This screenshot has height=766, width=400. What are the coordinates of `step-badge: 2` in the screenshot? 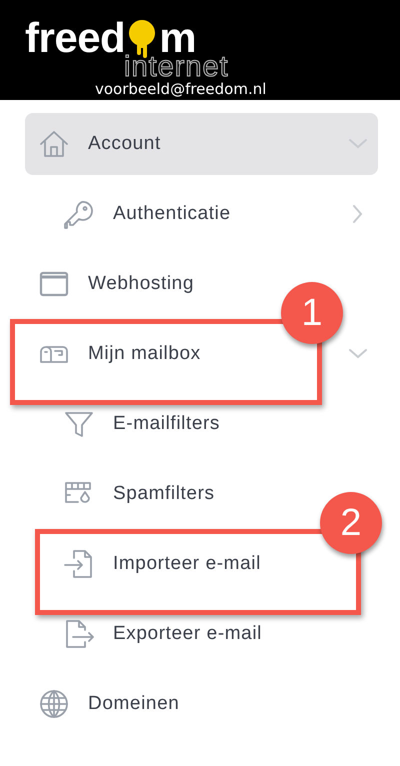 It's located at (351, 523).